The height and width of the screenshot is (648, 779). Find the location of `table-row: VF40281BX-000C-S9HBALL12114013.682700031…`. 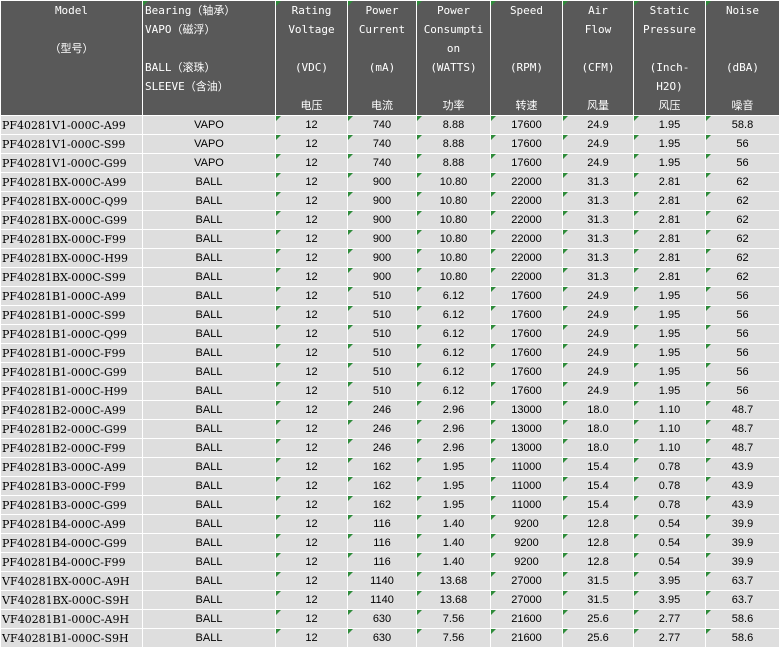

table-row: VF40281BX-000C-S9HBALL12114013.682700031… is located at coordinates (390, 600).